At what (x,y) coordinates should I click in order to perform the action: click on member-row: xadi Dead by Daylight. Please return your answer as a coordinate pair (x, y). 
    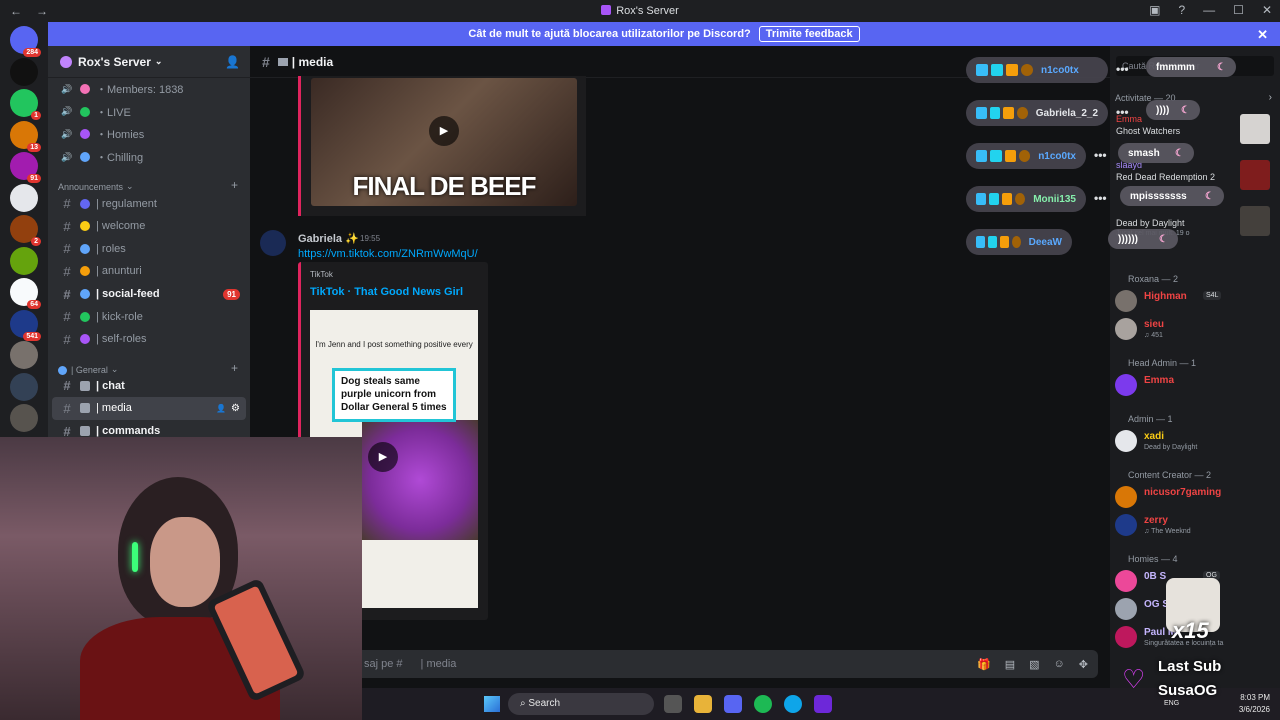
    Looking at the image, I should click on (1197, 442).